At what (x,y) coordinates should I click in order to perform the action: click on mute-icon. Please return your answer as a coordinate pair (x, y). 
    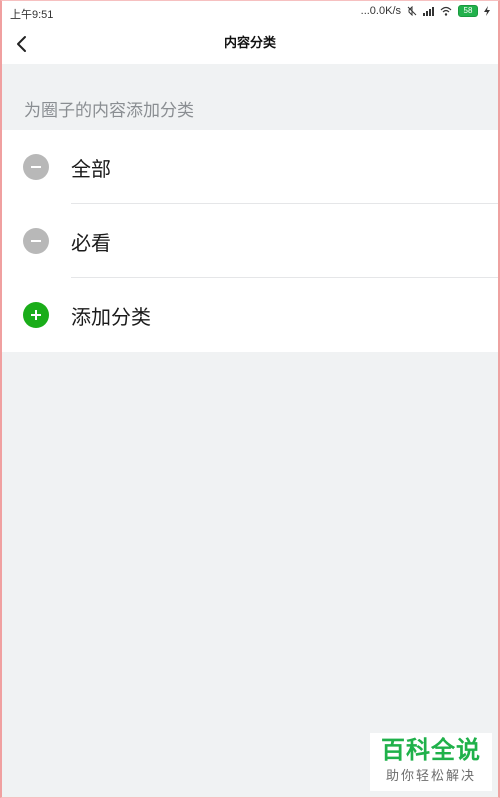
    Looking at the image, I should click on (412, 11).